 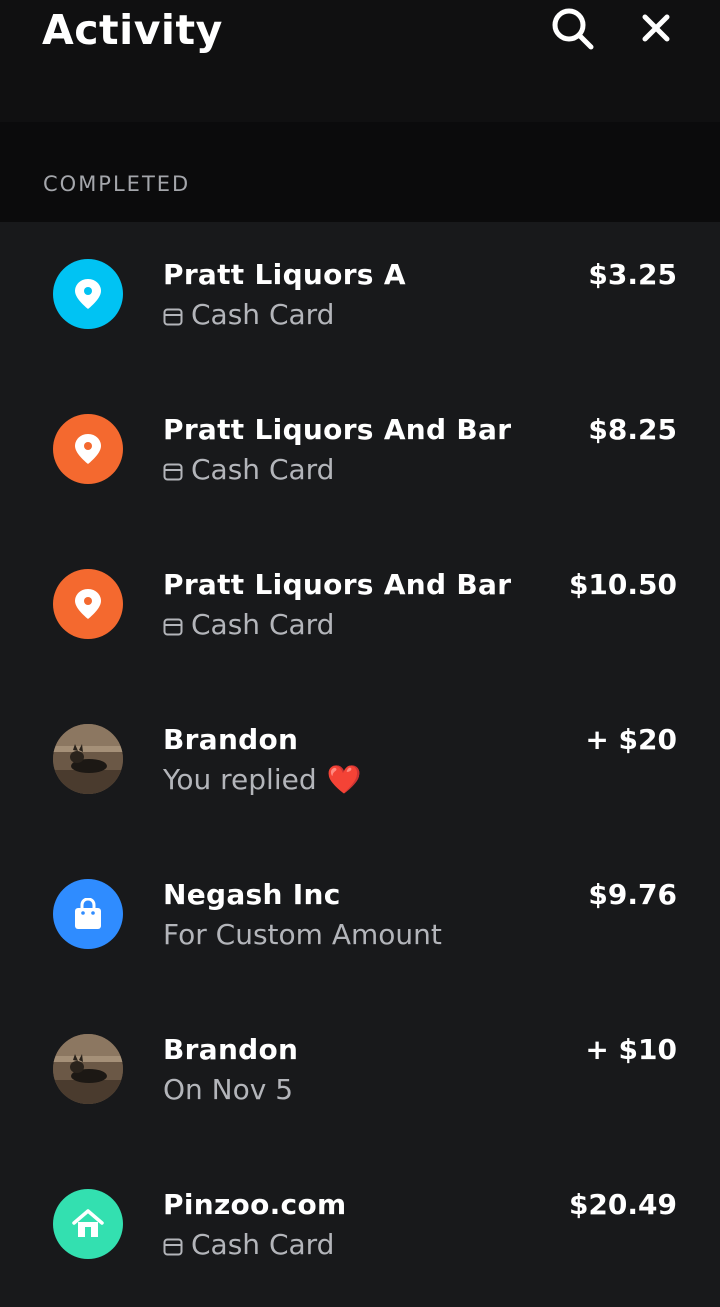 What do you see at coordinates (88, 914) in the screenshot?
I see `shopping-bag-icon` at bounding box center [88, 914].